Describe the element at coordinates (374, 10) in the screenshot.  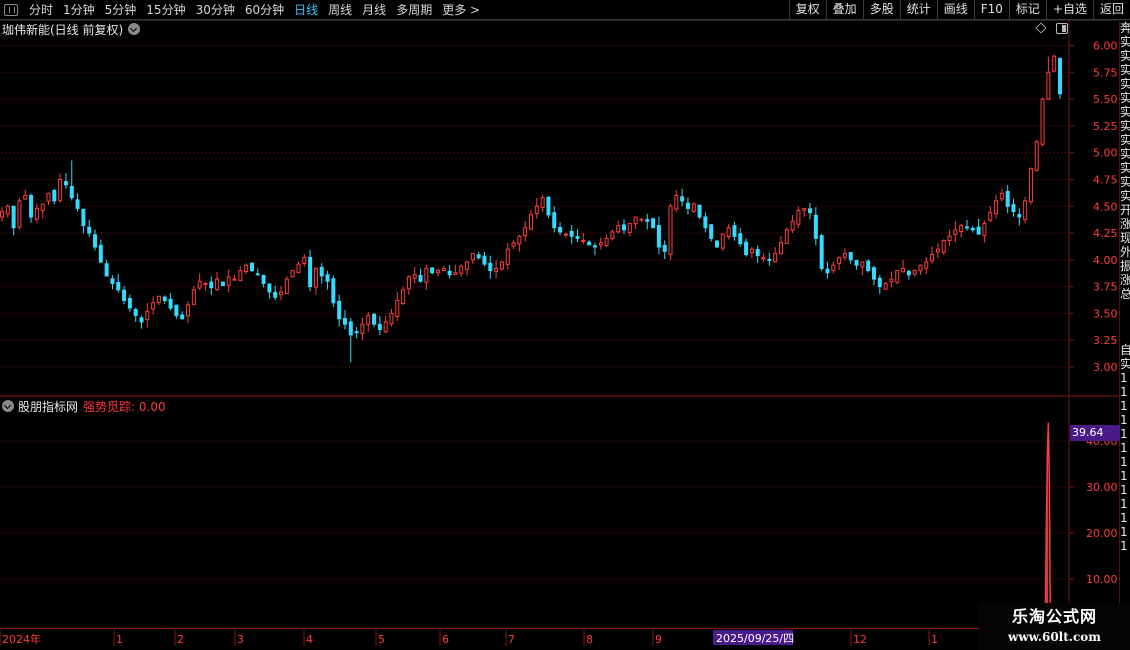
I see `period-tab-8: 月线` at that location.